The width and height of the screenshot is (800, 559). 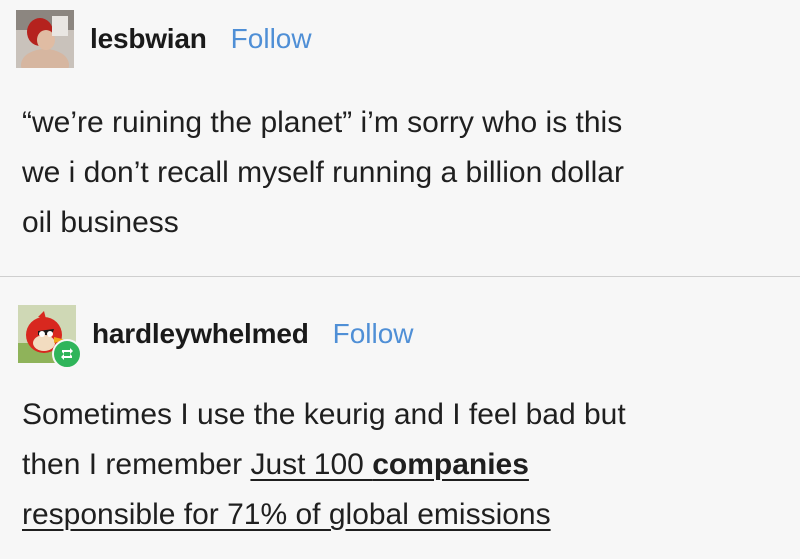 I want to click on username: hardleywhelmed, so click(x=200, y=334).